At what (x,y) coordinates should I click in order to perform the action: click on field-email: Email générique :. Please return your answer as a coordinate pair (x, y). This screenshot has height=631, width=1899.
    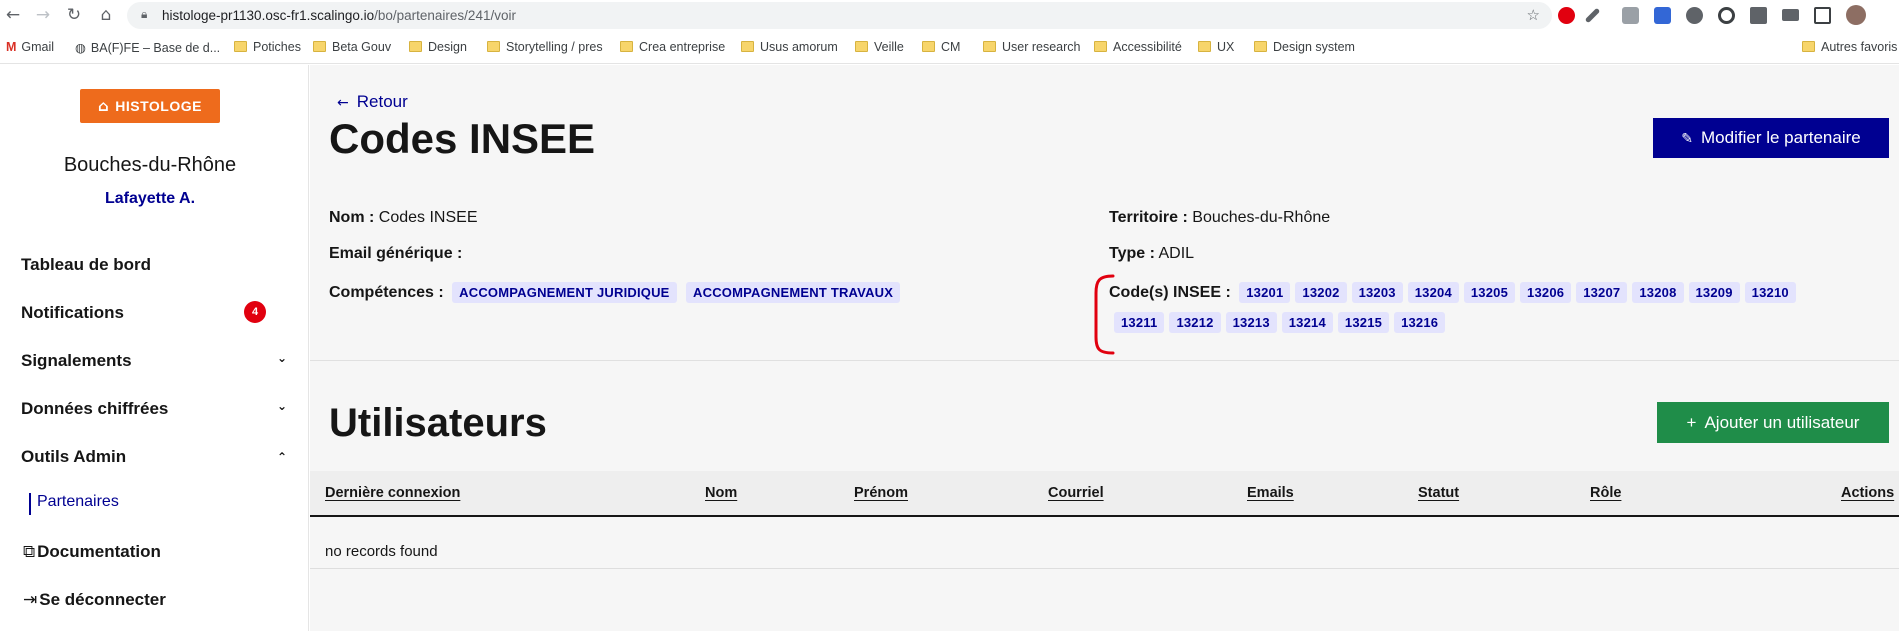
    Looking at the image, I should click on (396, 253).